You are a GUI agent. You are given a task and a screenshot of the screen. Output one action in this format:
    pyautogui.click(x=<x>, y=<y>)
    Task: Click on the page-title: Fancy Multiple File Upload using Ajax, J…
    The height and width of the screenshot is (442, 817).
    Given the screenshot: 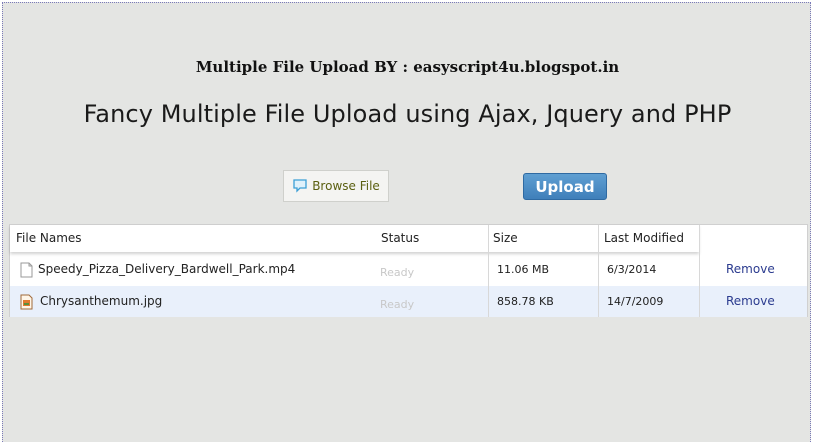 What is the action you would take?
    pyautogui.click(x=407, y=114)
    